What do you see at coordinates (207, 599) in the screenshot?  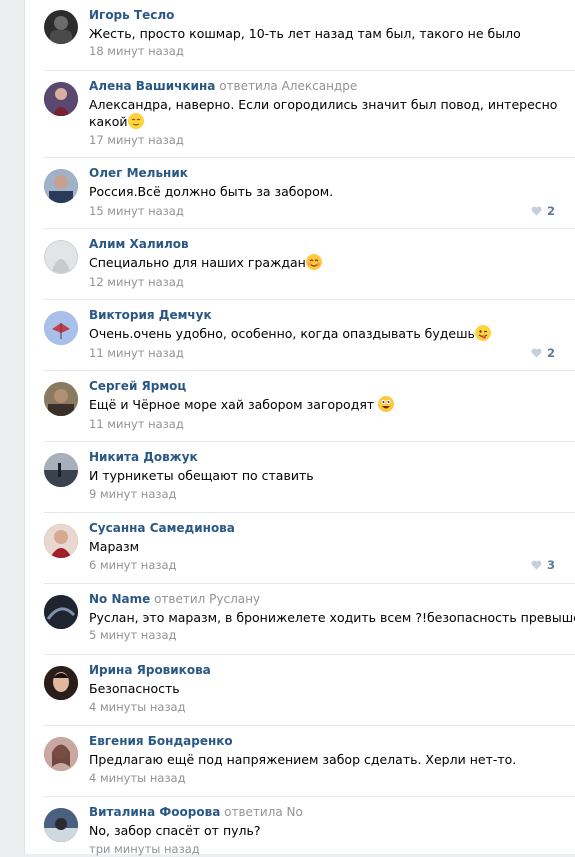 I see `reply-to: ответил Руслану` at bounding box center [207, 599].